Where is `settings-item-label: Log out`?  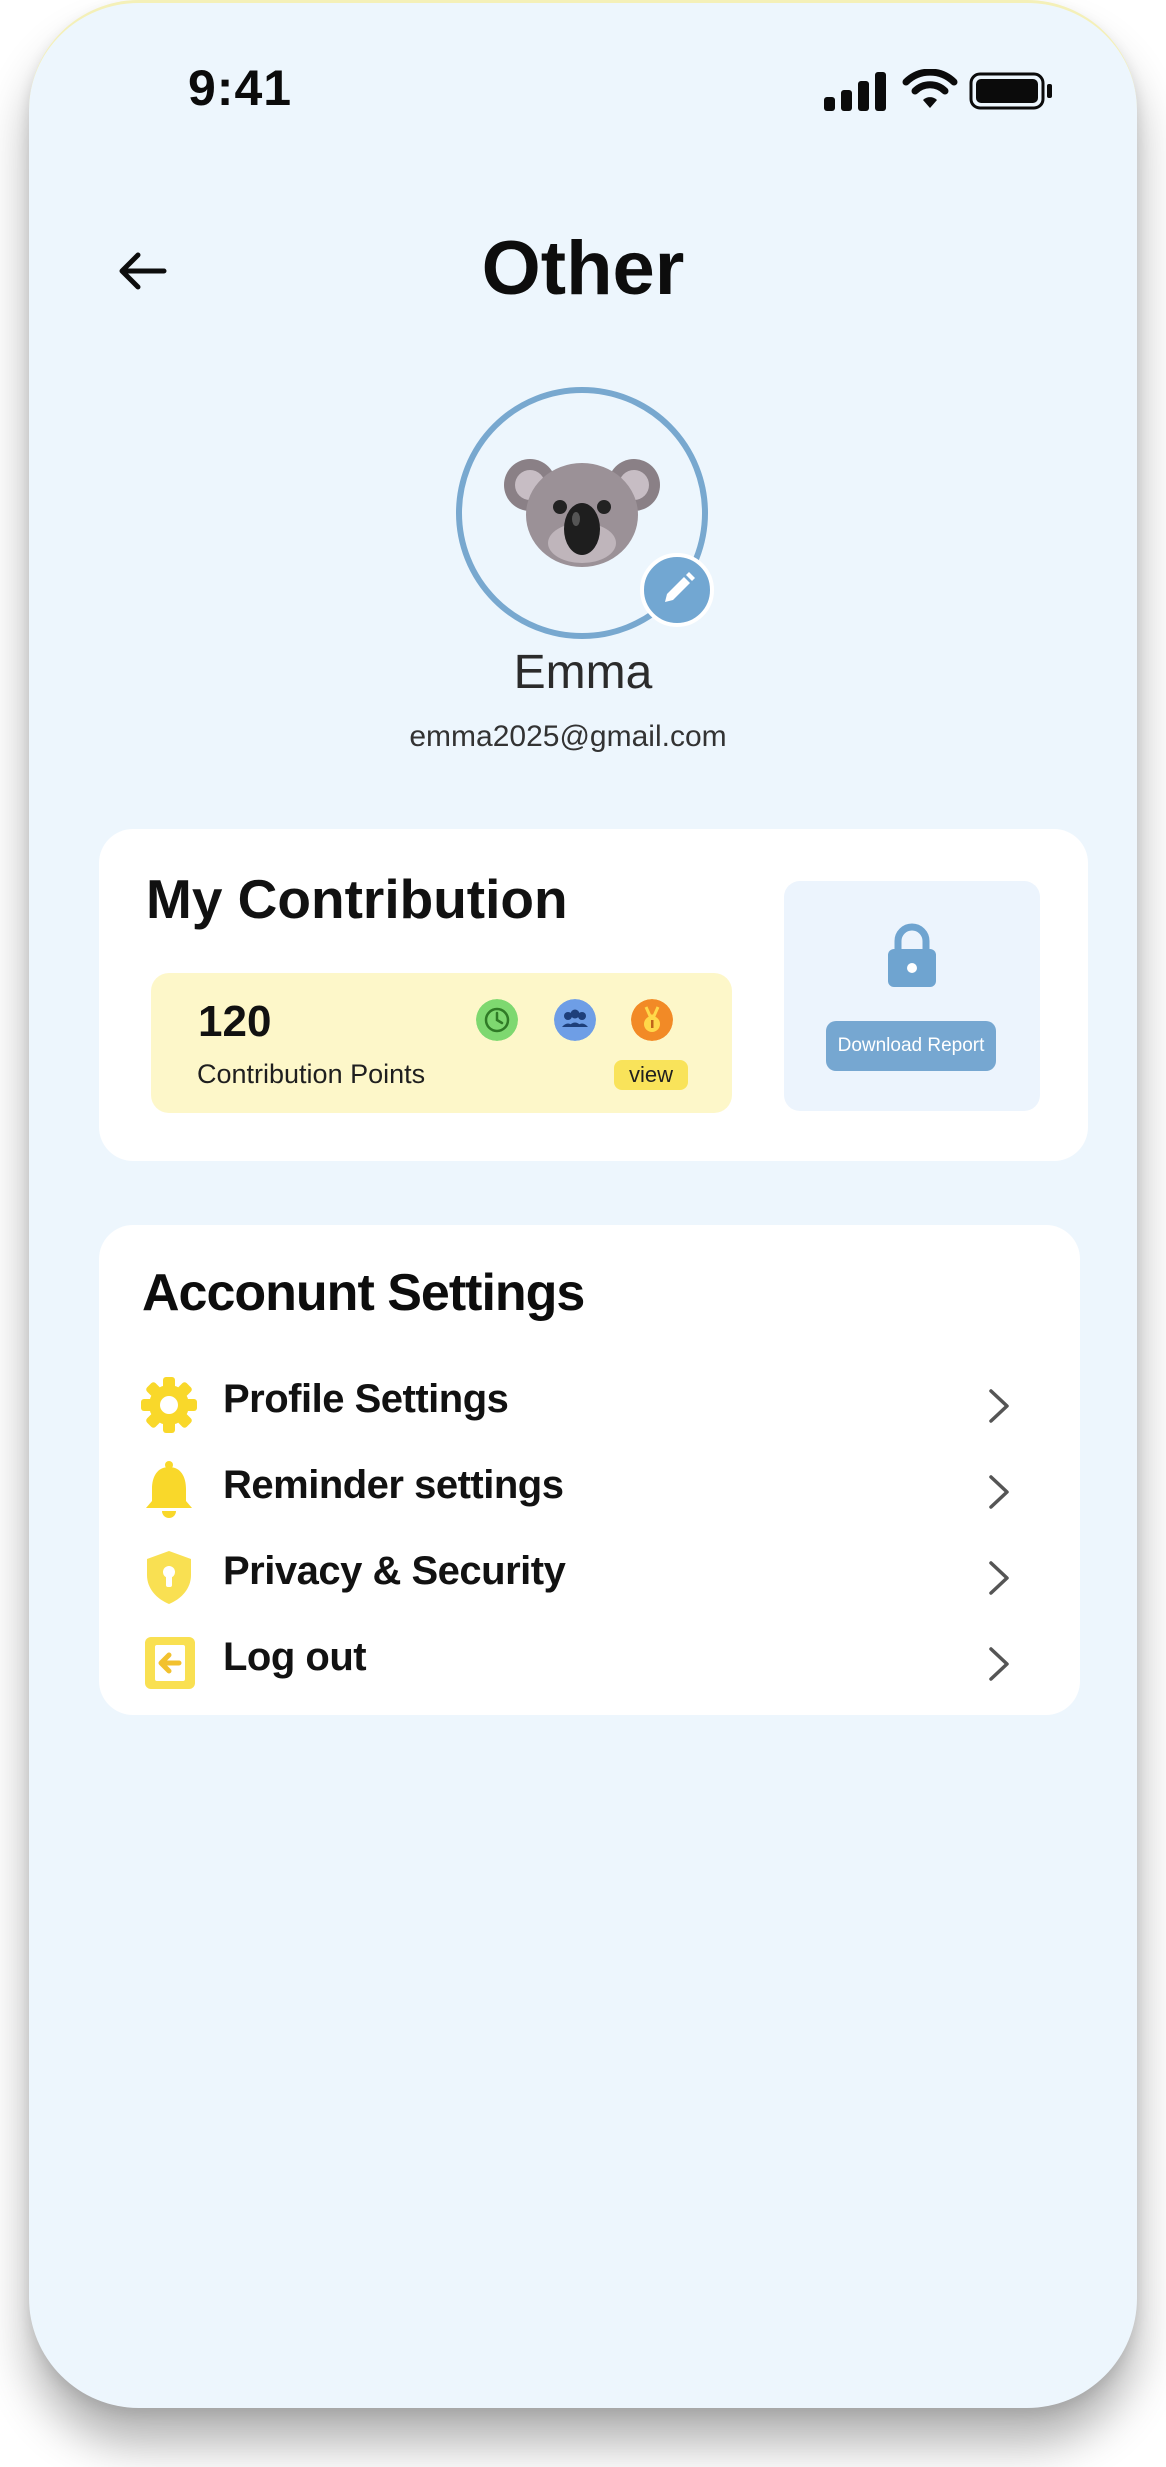 settings-item-label: Log out is located at coordinates (295, 1657).